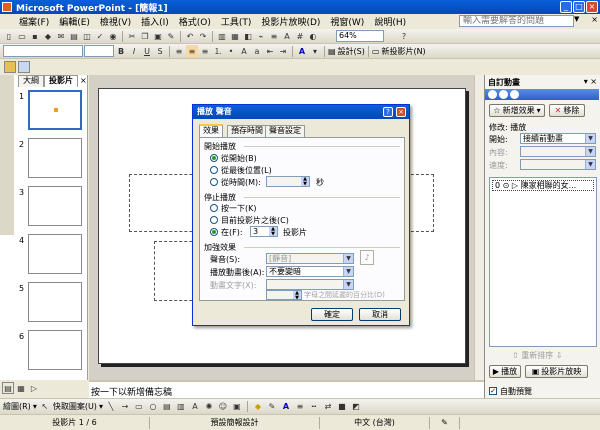  I want to click on print-icon: ▤, so click(74, 36).